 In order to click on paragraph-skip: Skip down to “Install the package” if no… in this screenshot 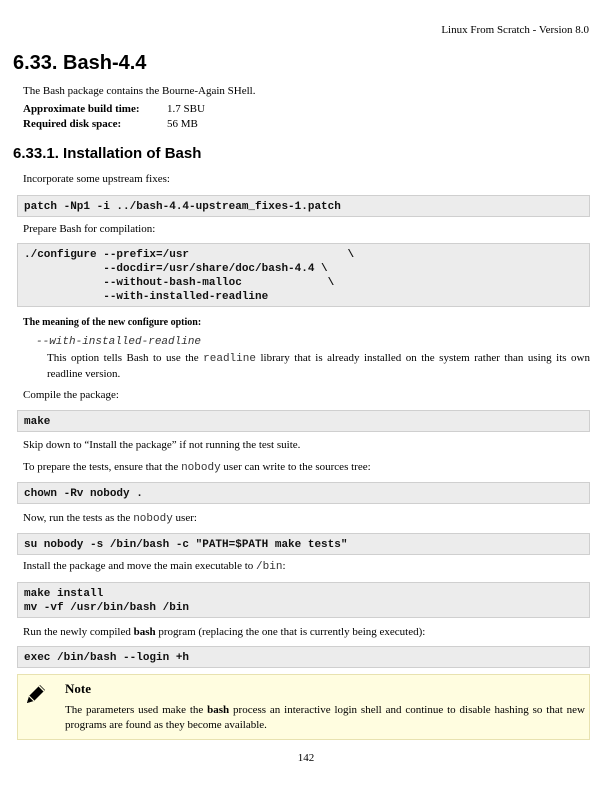, I will do `click(162, 445)`.